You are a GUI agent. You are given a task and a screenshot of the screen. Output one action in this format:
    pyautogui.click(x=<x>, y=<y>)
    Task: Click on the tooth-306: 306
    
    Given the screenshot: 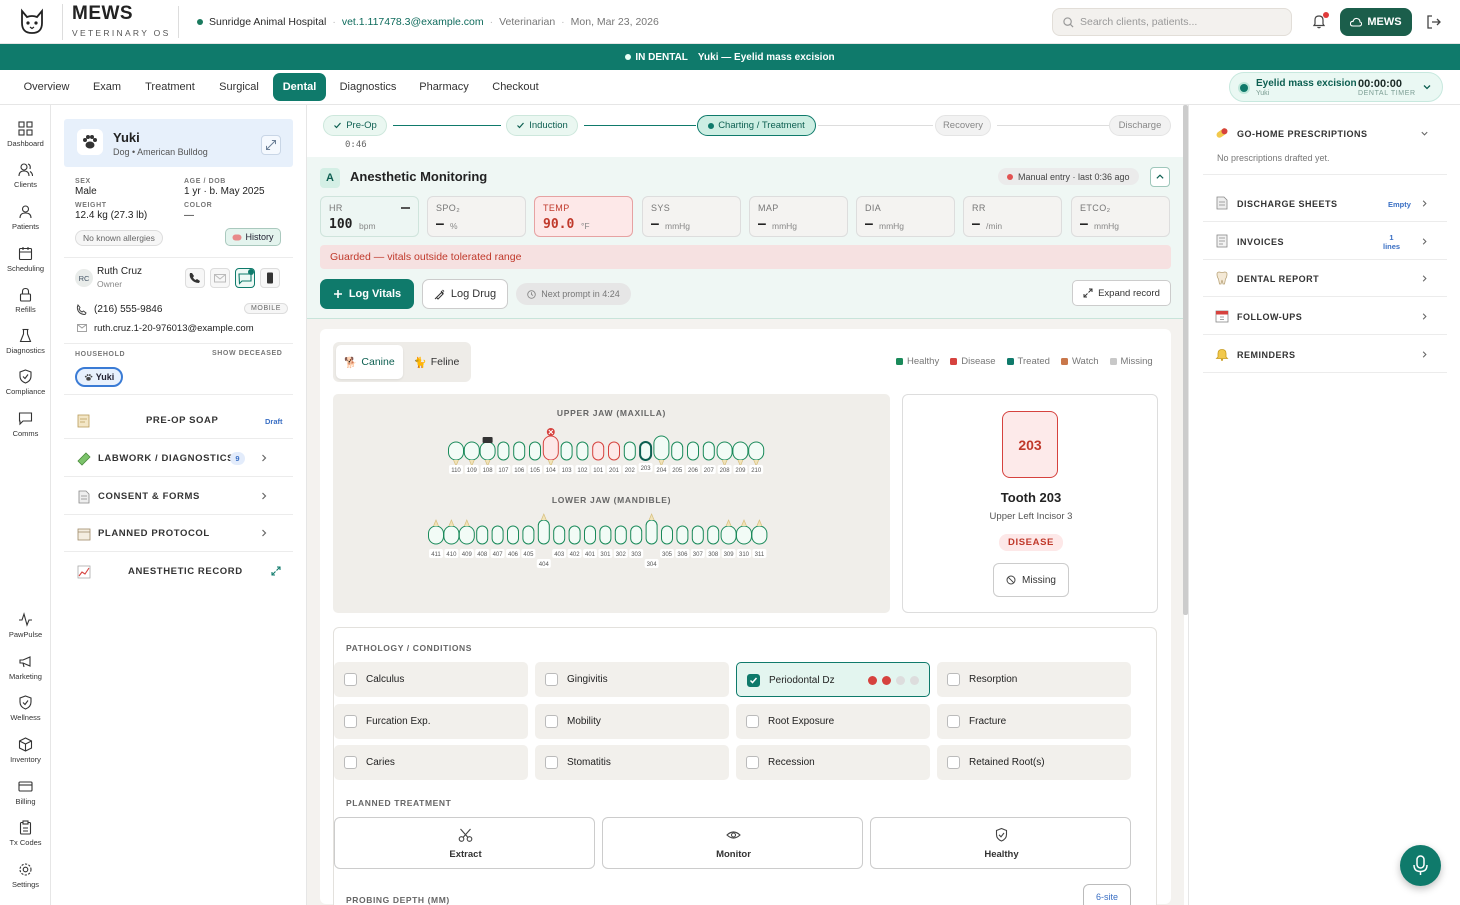 What is the action you would take?
    pyautogui.click(x=682, y=541)
    